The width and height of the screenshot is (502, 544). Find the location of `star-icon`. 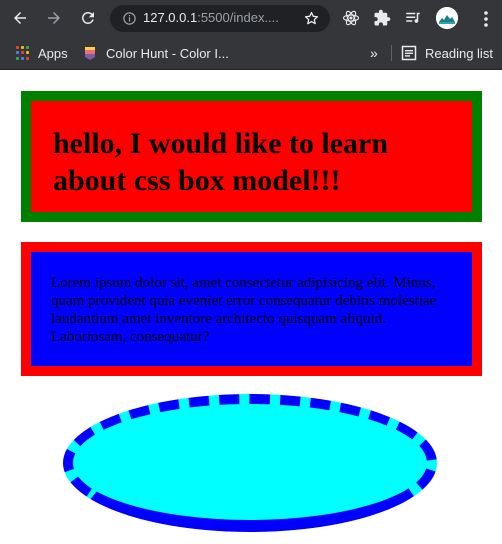

star-icon is located at coordinates (311, 18).